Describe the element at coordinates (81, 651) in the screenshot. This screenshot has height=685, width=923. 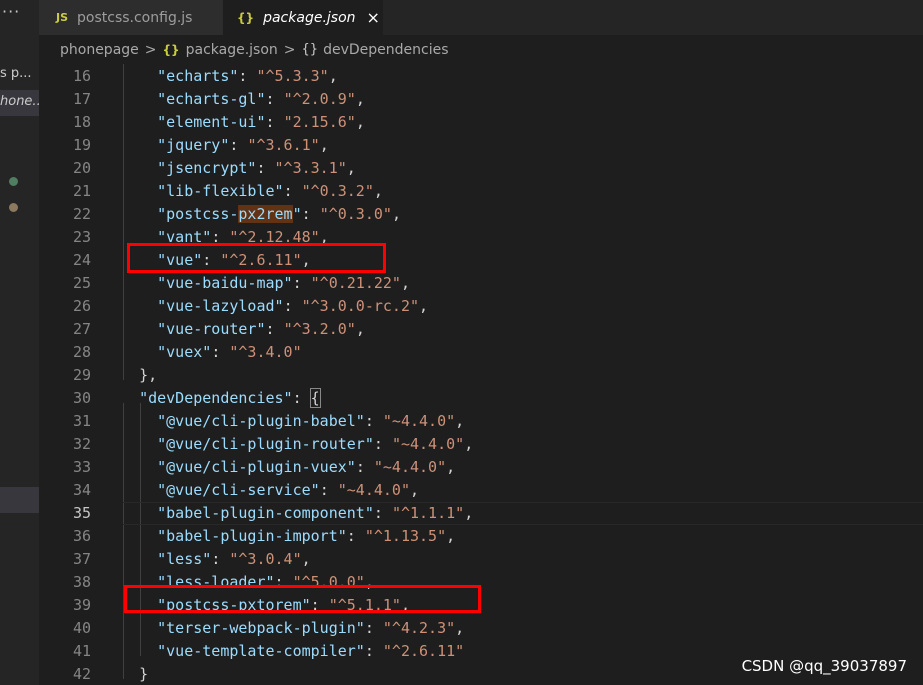
I see `line-number: 41` at that location.